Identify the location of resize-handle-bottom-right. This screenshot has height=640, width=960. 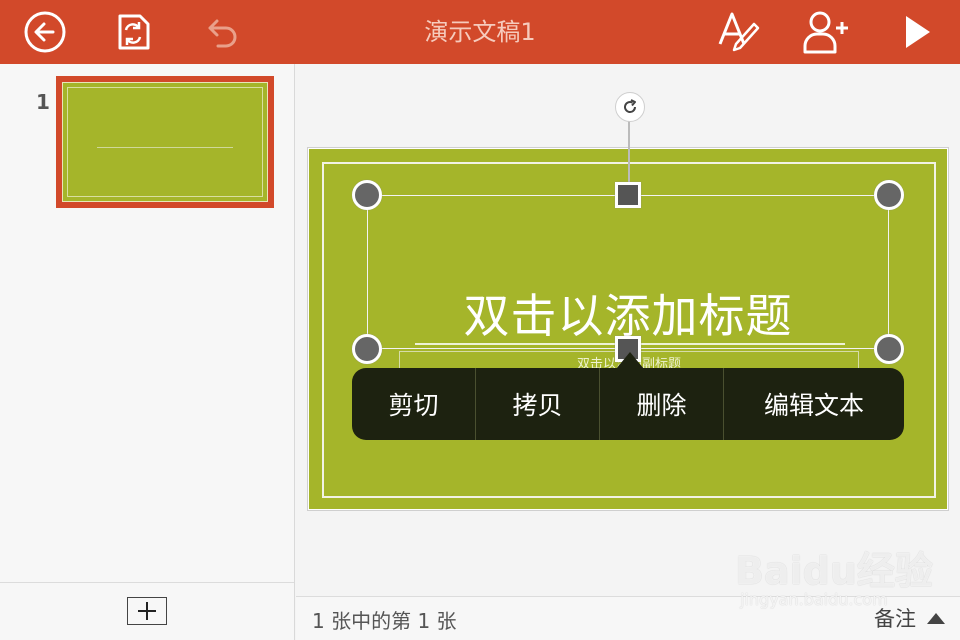
(889, 349).